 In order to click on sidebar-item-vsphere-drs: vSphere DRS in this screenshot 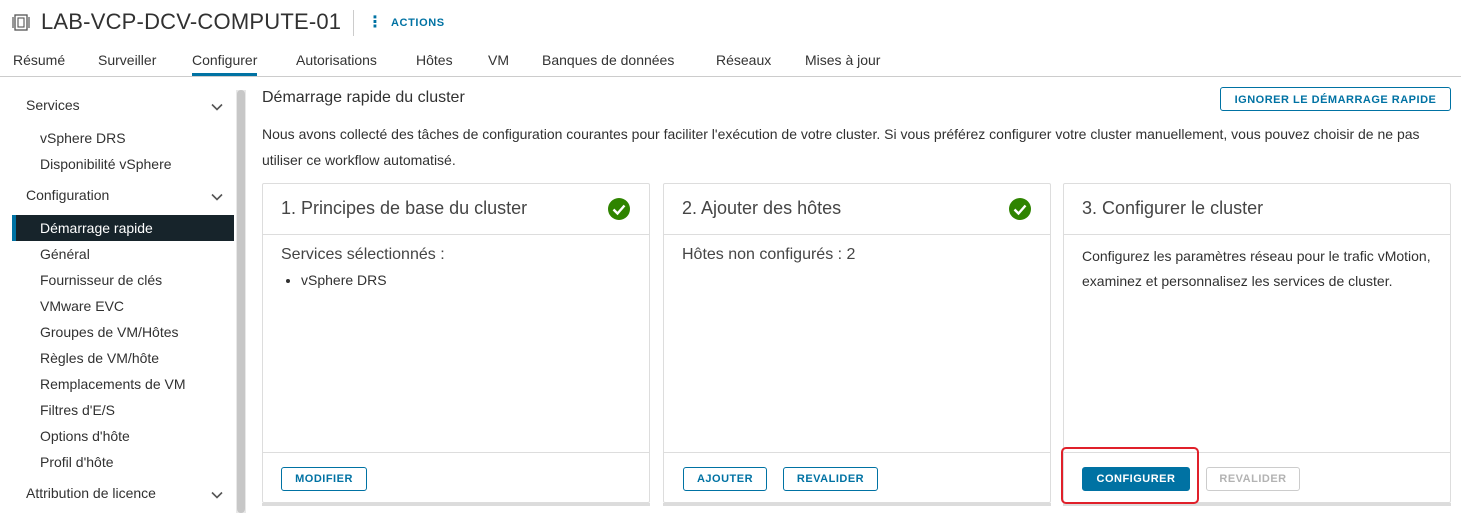, I will do `click(83, 138)`.